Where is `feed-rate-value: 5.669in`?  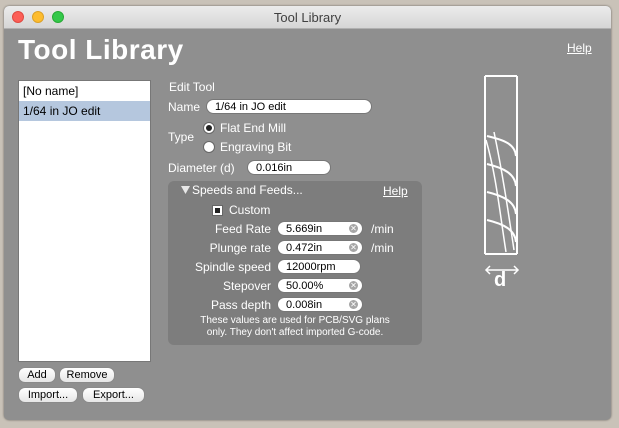
feed-rate-value: 5.669in is located at coordinates (304, 229).